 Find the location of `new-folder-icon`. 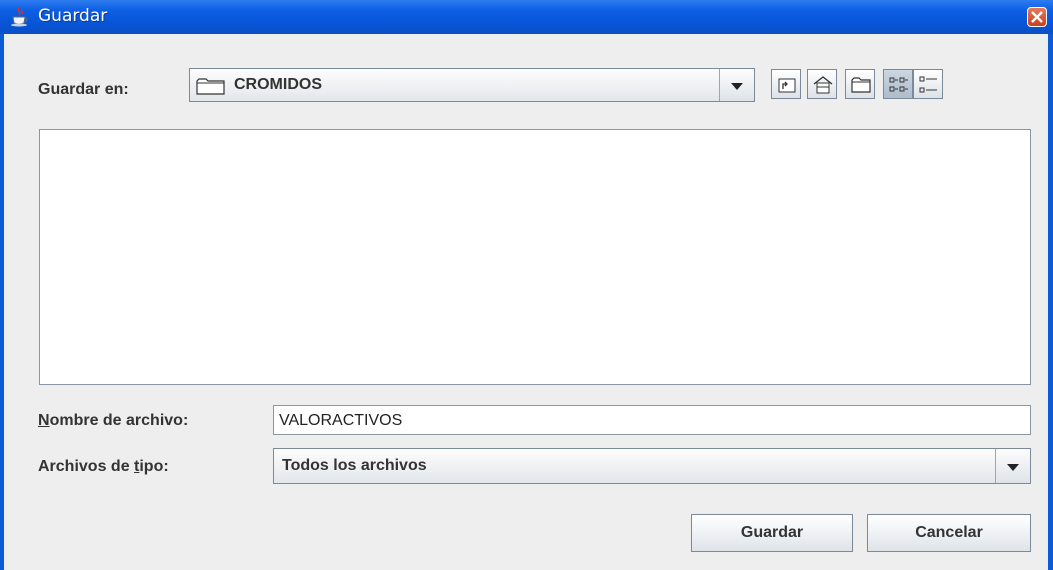

new-folder-icon is located at coordinates (861, 85).